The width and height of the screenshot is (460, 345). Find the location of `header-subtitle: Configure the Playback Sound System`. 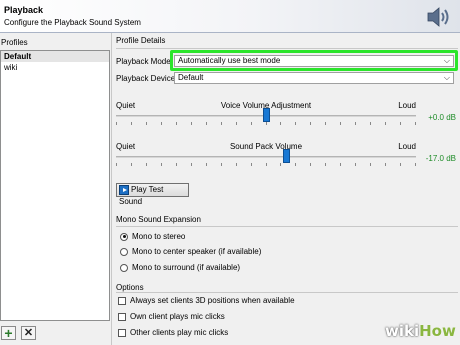

header-subtitle: Configure the Playback Sound System is located at coordinates (72, 22).